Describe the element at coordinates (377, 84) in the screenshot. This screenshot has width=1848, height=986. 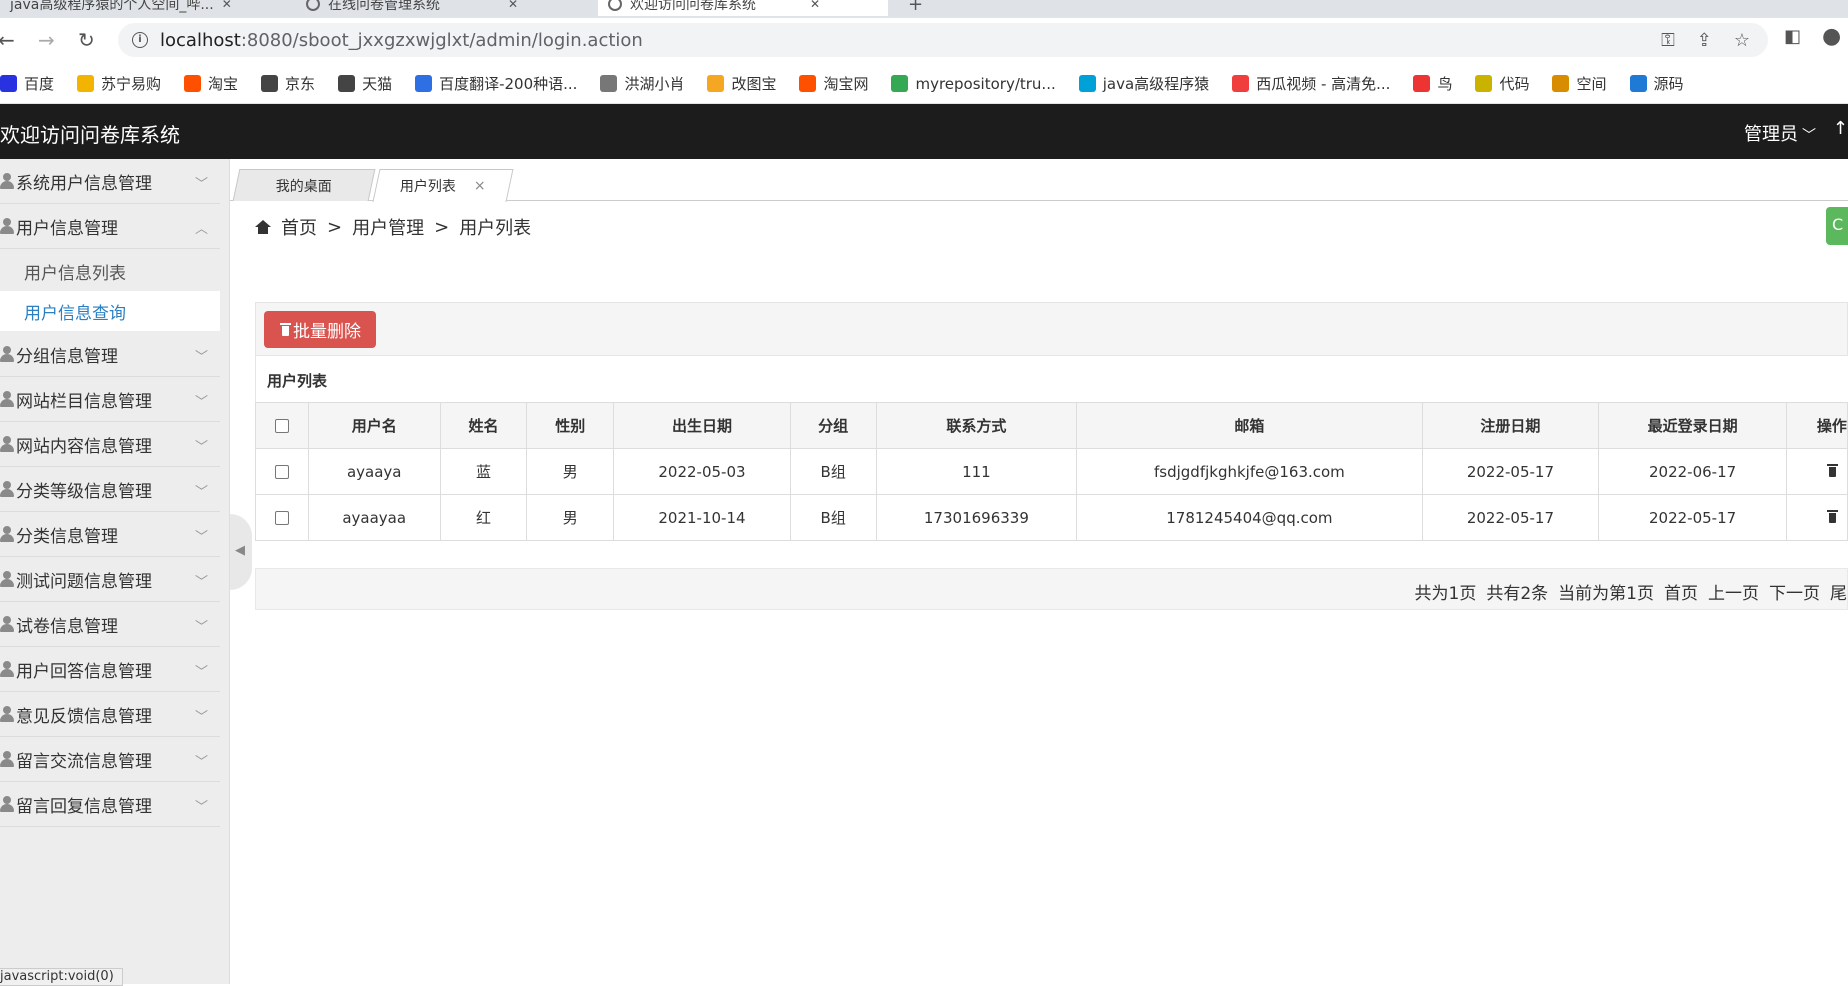
I see `bookmark-label: 天猫` at that location.